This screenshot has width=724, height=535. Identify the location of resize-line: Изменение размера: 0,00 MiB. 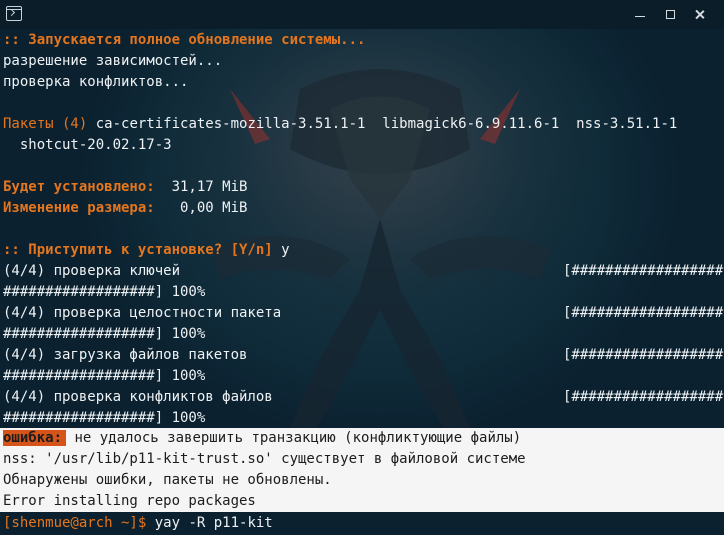
(125, 208).